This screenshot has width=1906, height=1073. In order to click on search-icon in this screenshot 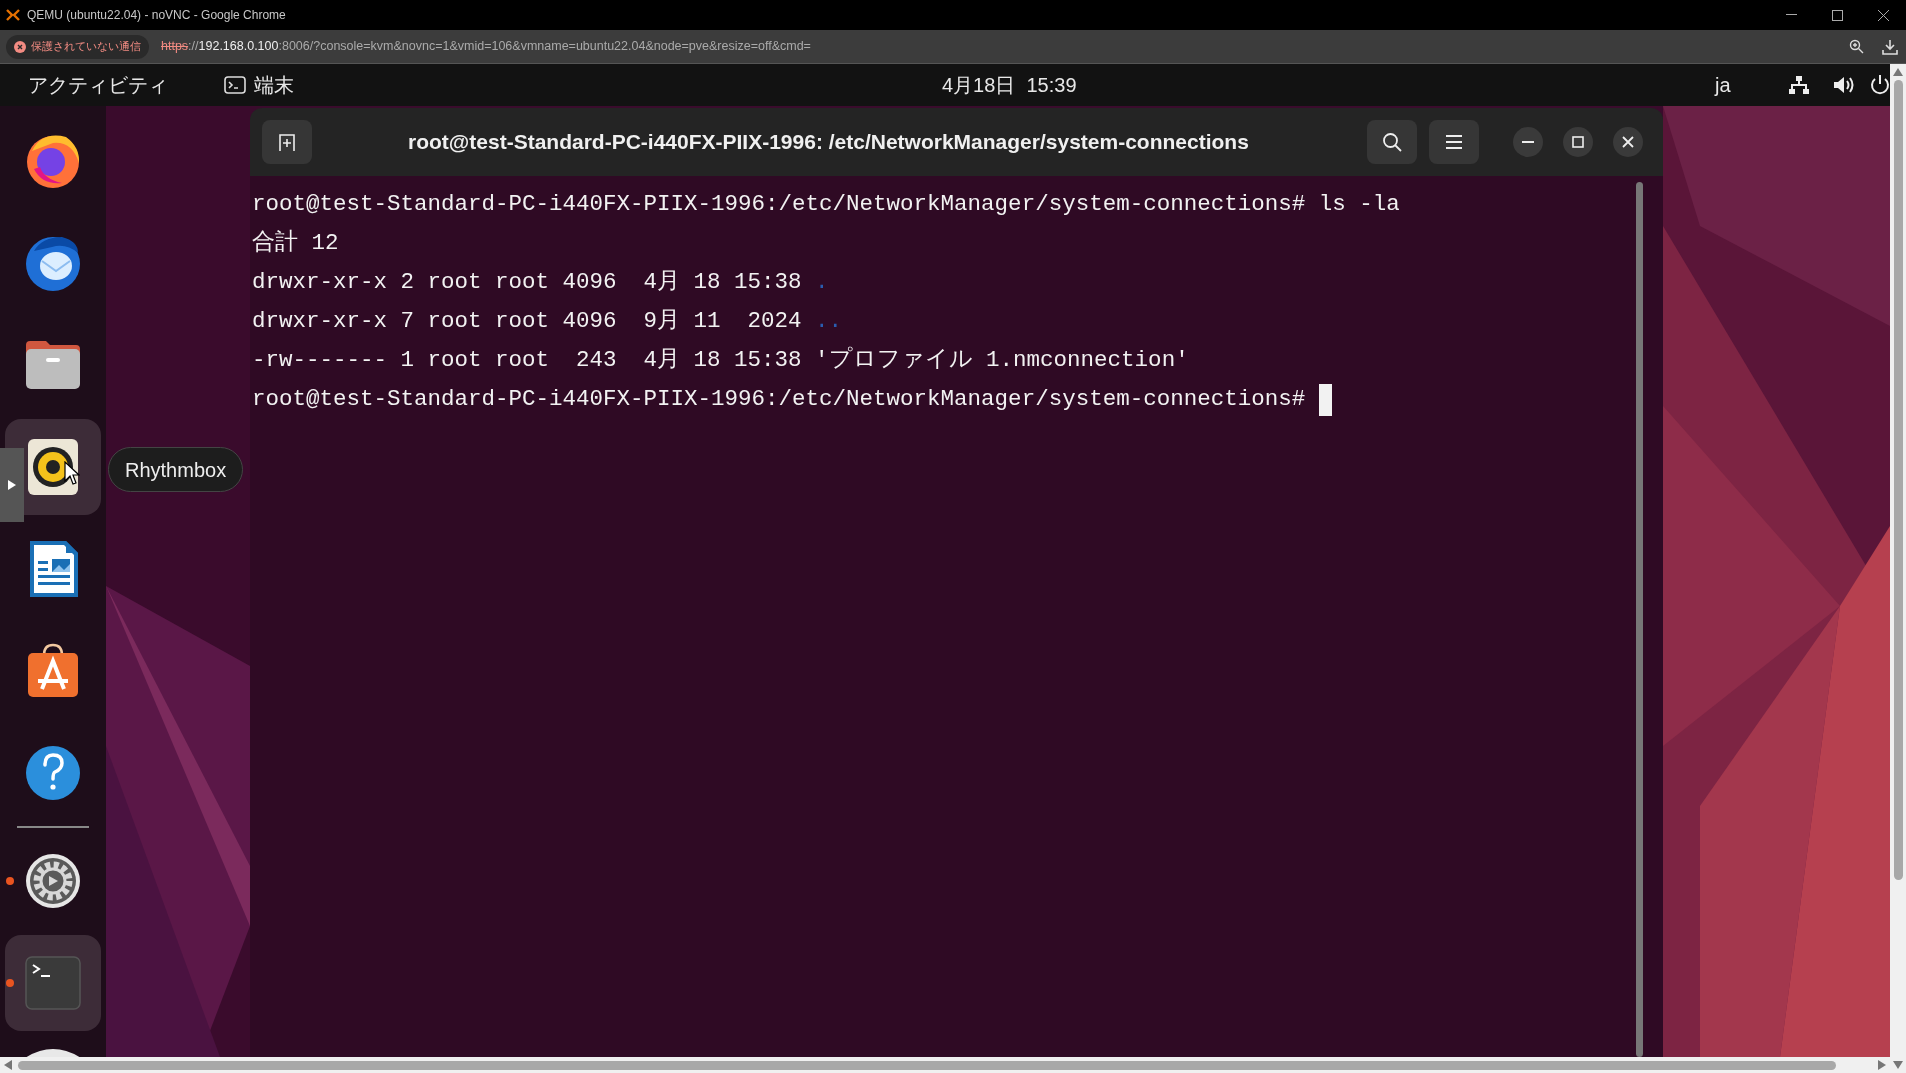, I will do `click(1392, 142)`.